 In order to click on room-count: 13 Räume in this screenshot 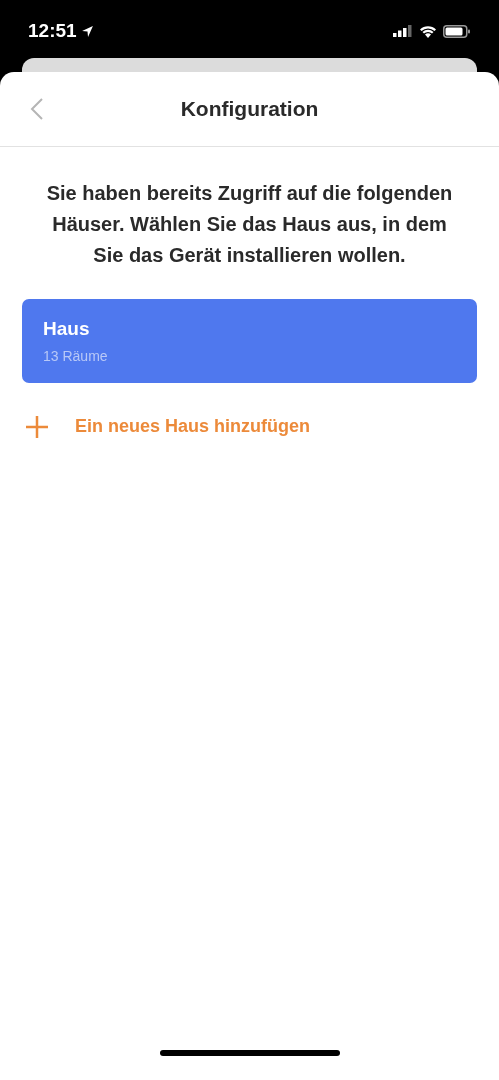, I will do `click(75, 357)`.